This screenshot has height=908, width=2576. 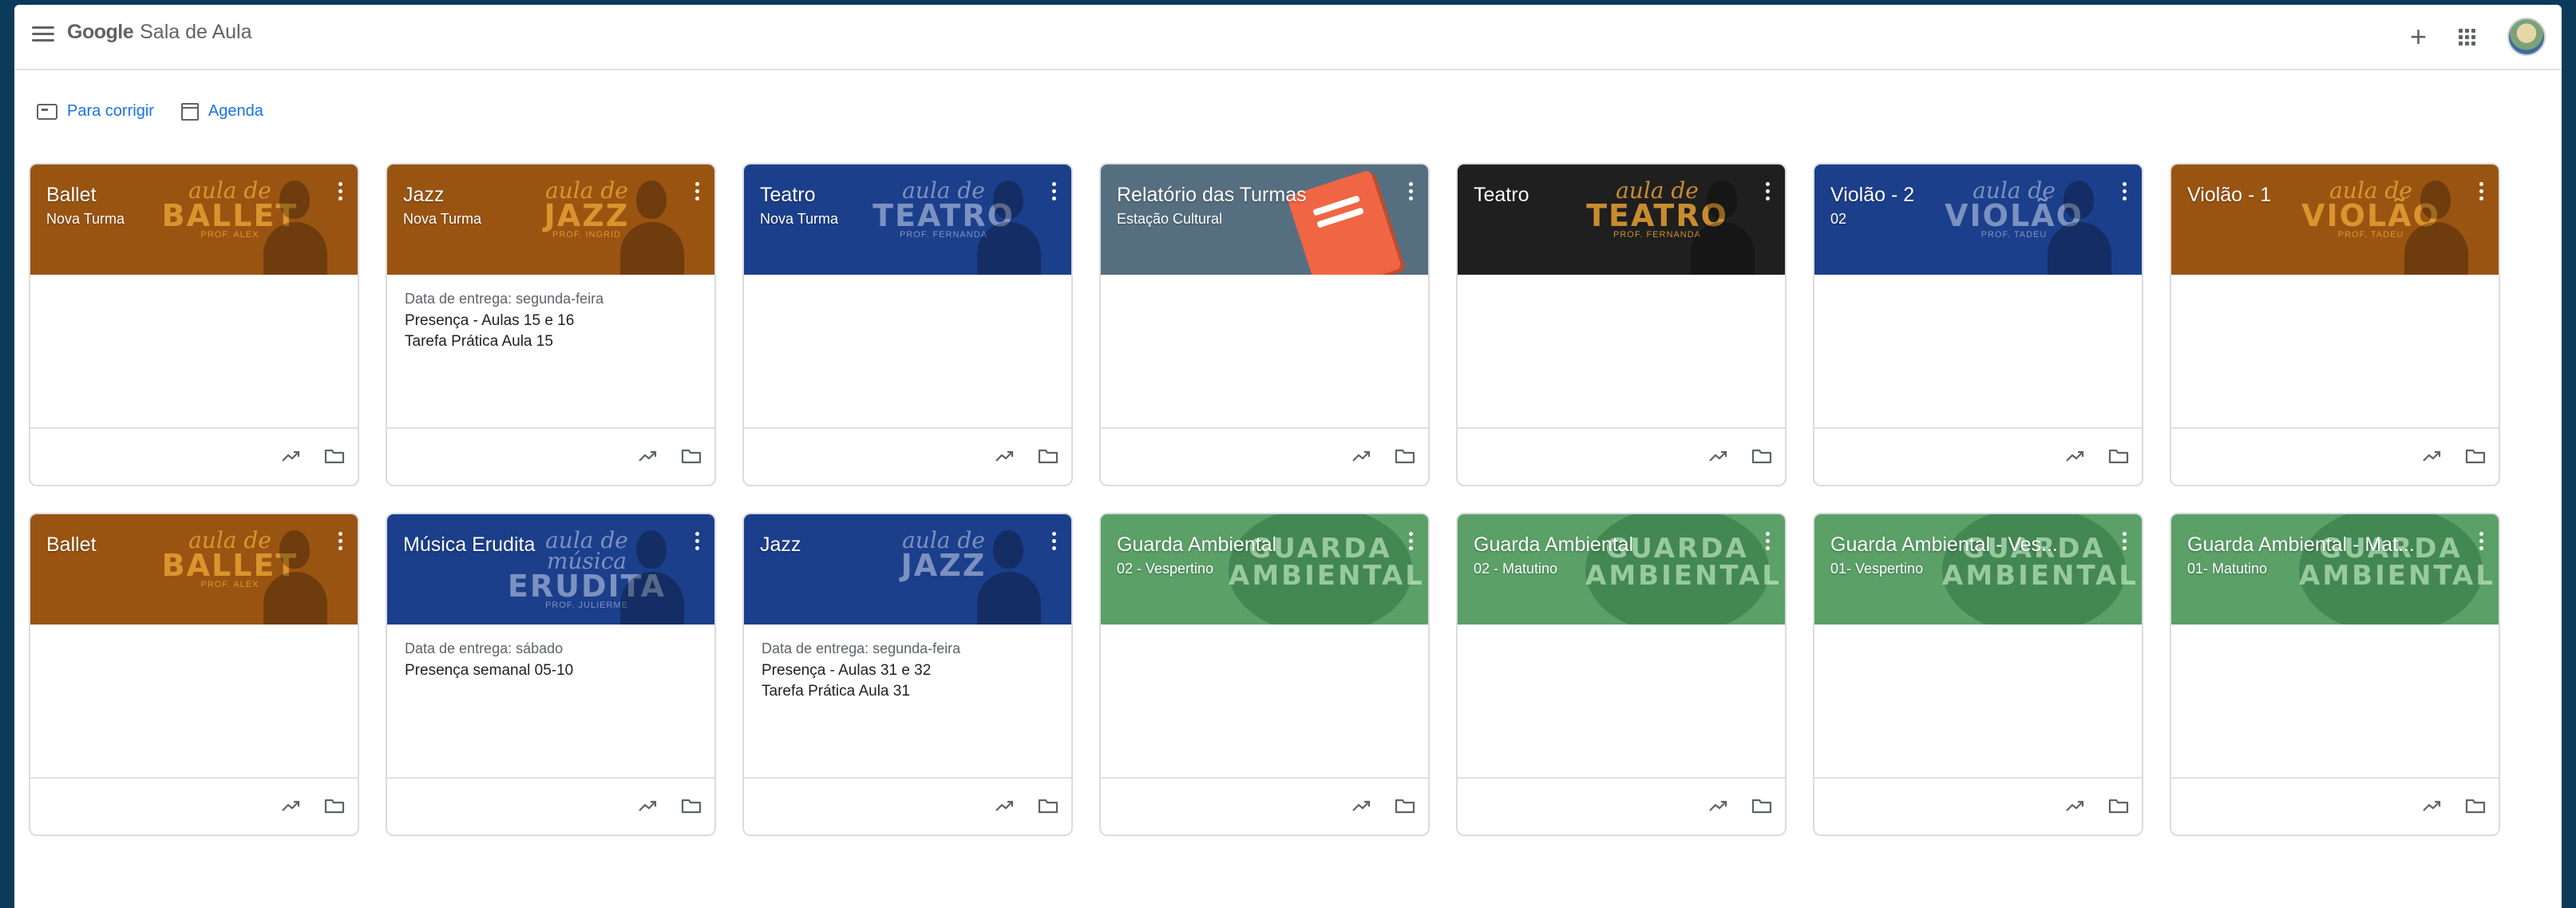 What do you see at coordinates (194, 348) in the screenshot?
I see `class-upcoming-work` at bounding box center [194, 348].